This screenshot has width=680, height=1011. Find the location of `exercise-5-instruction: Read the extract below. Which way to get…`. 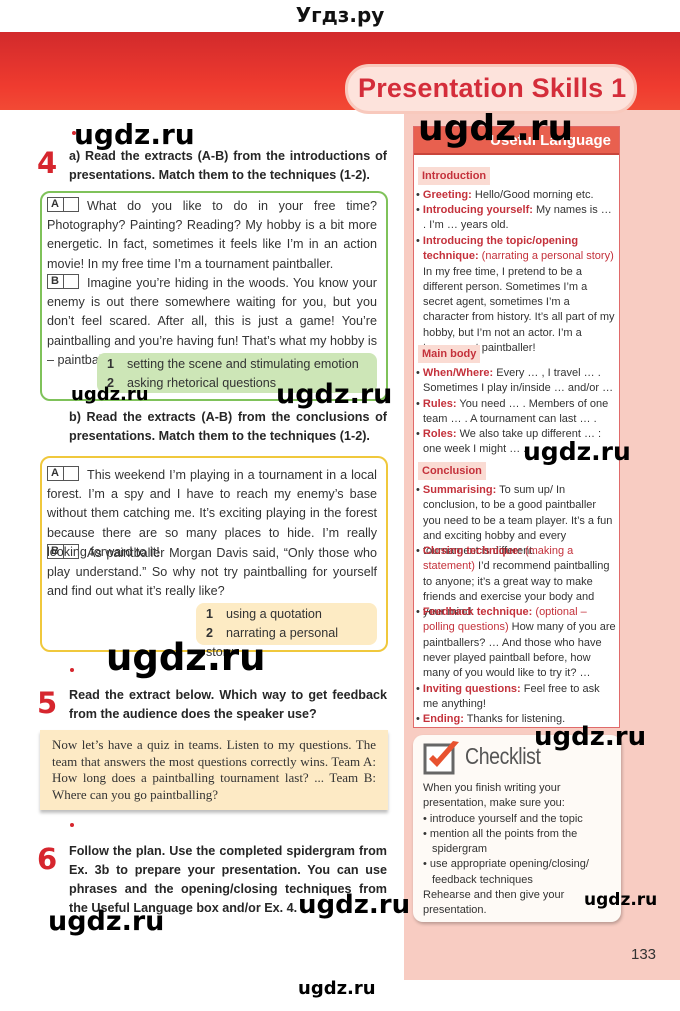

exercise-5-instruction: Read the extract below. Which way to get… is located at coordinates (228, 704).